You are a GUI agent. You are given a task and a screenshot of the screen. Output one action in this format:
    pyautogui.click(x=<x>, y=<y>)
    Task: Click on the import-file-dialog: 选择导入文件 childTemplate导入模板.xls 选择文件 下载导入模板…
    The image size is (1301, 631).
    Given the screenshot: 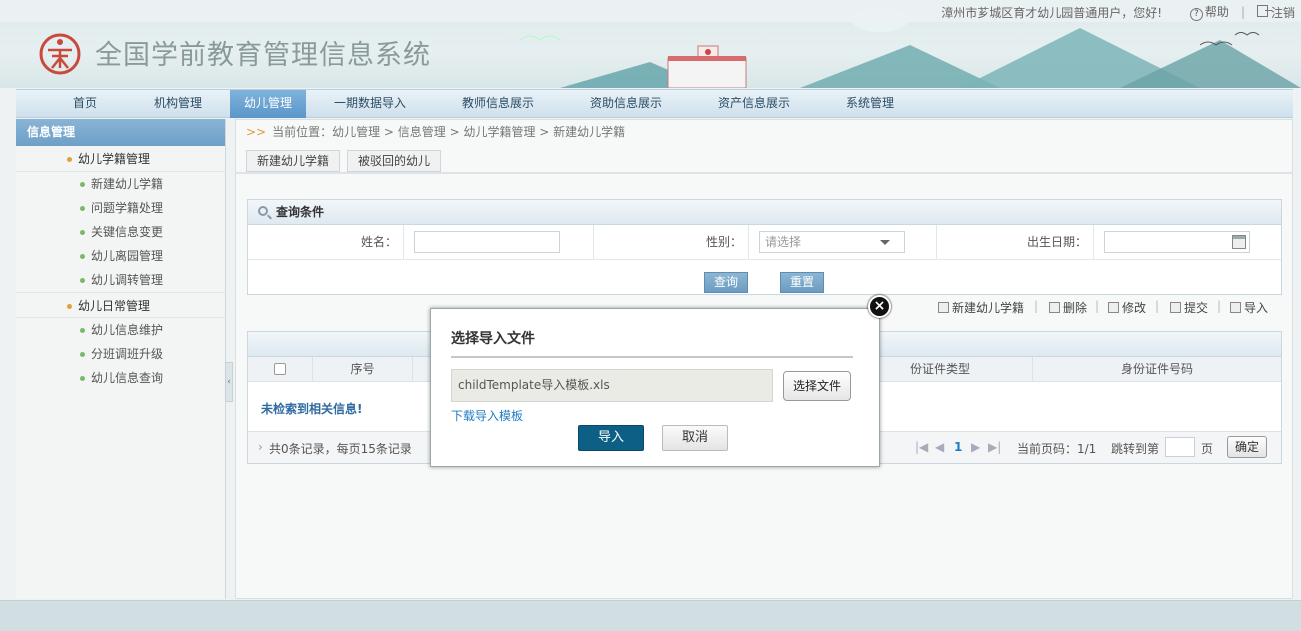 What is the action you would take?
    pyautogui.click(x=655, y=387)
    